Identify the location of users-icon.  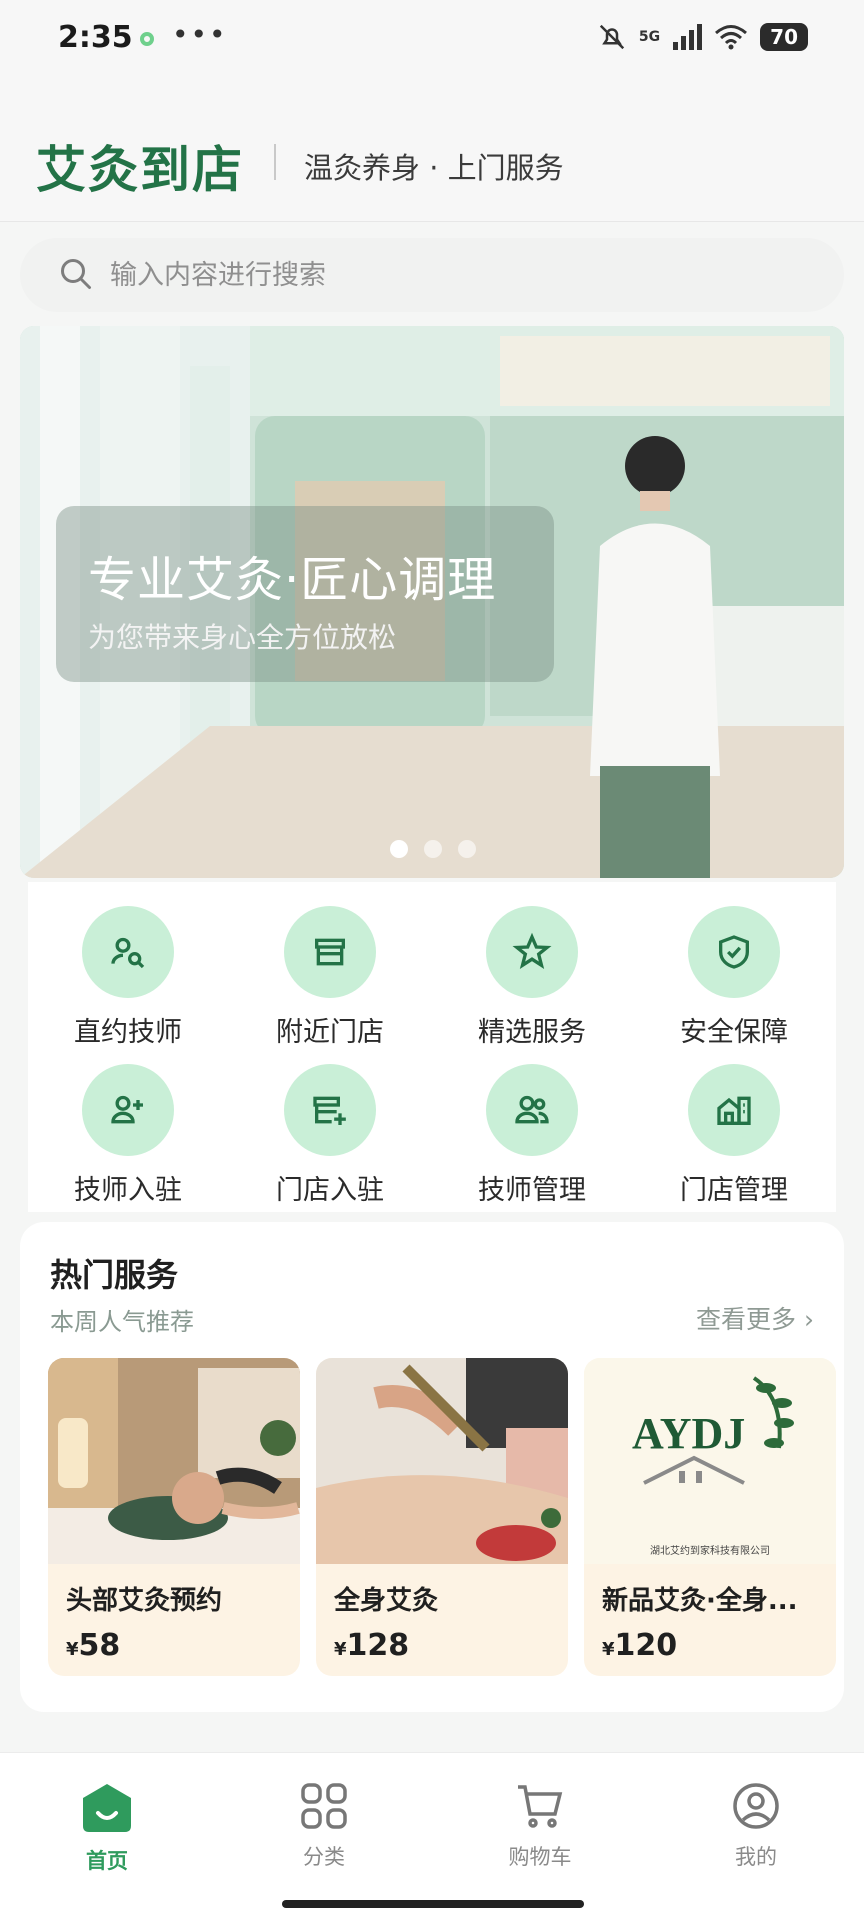
(532, 1109).